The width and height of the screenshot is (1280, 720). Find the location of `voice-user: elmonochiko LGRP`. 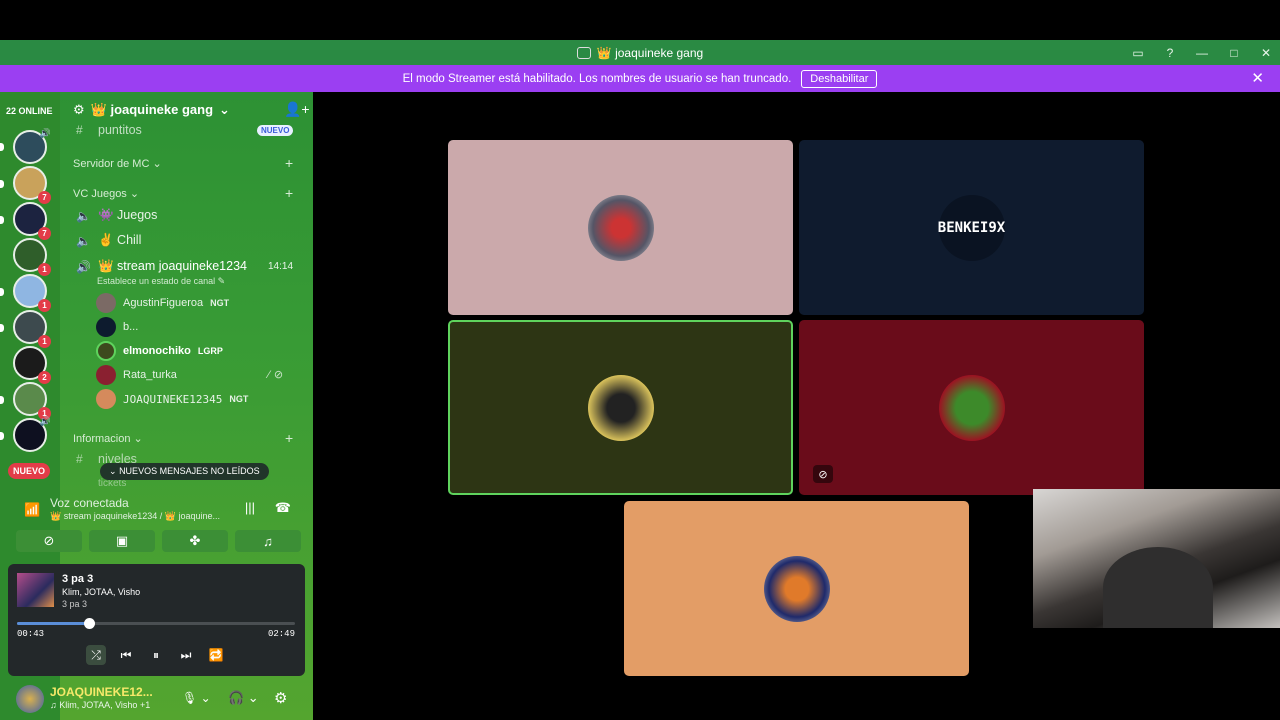

voice-user: elmonochiko LGRP is located at coordinates (159, 351).